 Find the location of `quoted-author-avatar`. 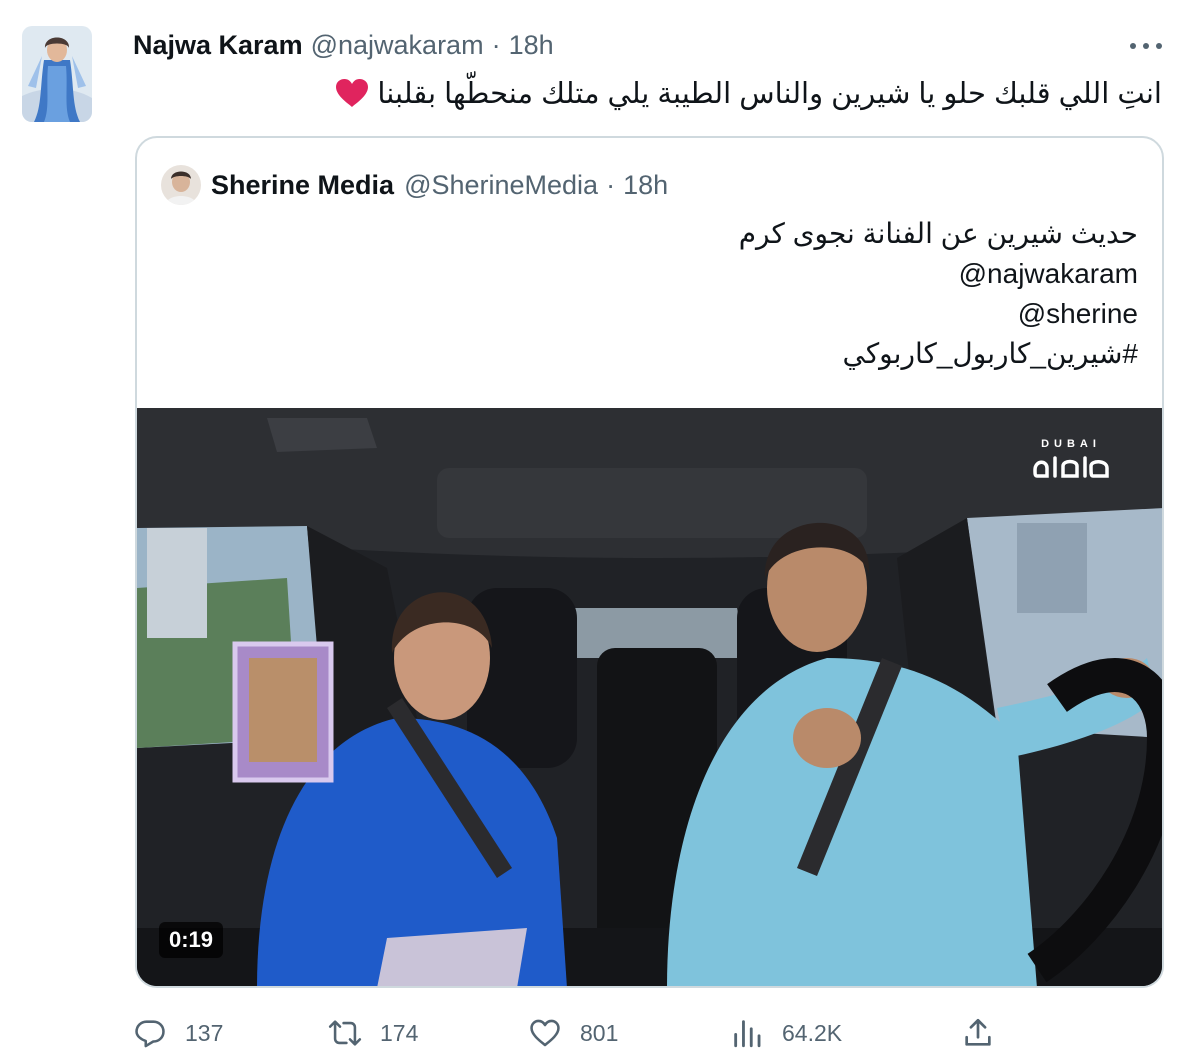

quoted-author-avatar is located at coordinates (181, 185).